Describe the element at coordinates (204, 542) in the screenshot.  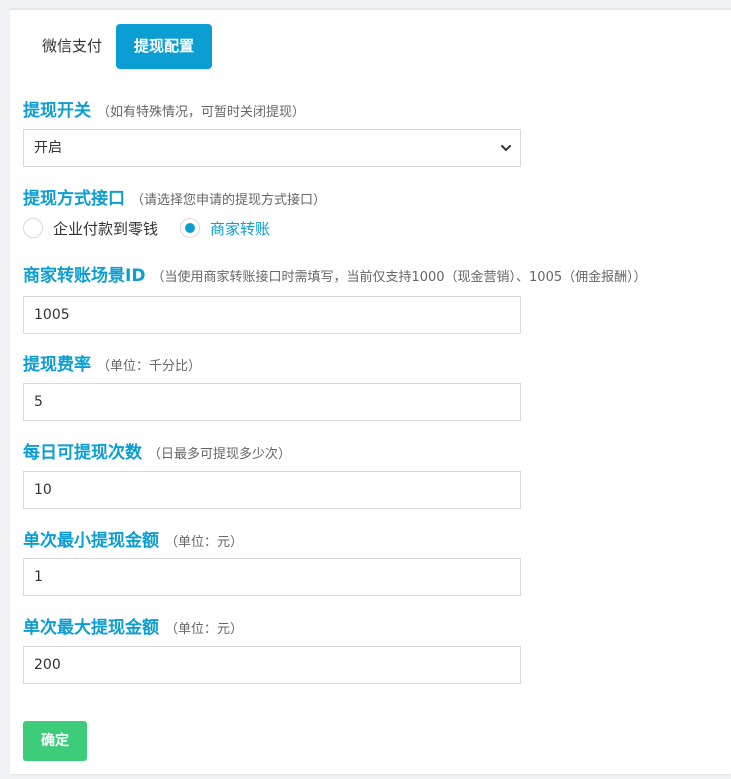
I see `min-amount-hint: （单位：元）` at that location.